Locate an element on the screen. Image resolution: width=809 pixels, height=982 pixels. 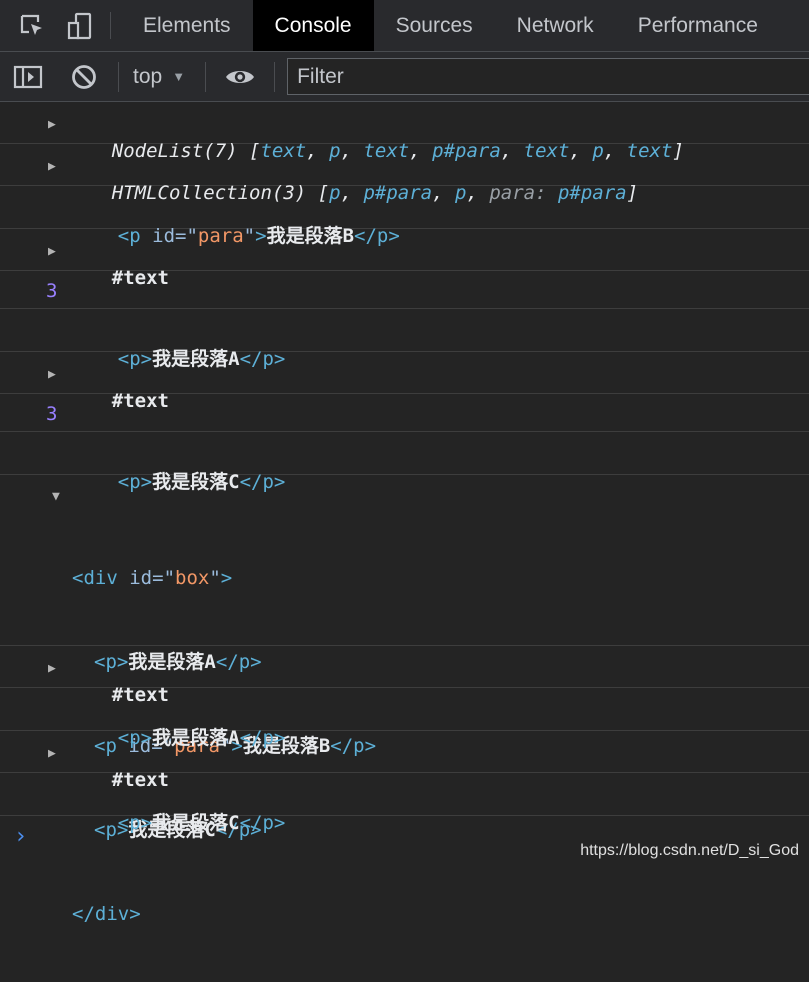
collapse-arrow-icon: ▼ is located at coordinates (56, 497).